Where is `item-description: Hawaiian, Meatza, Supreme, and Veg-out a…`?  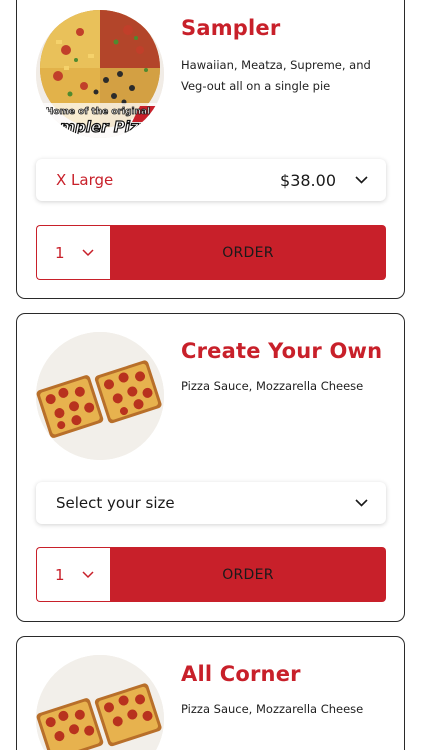
item-description: Hawaiian, Meatza, Supreme, and Veg-out a… is located at coordinates (276, 75).